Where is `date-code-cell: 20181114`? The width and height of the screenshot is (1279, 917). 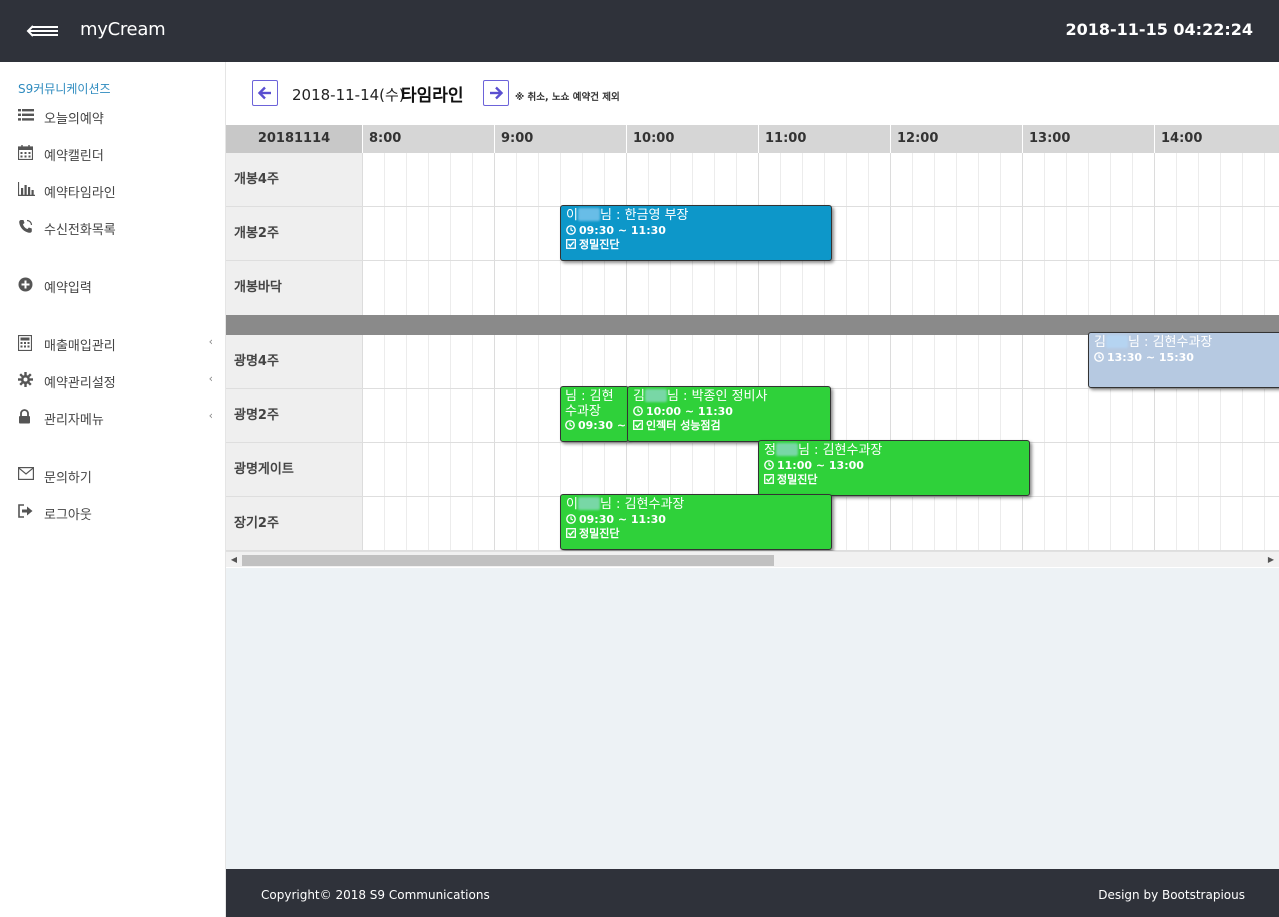
date-code-cell: 20181114 is located at coordinates (294, 139).